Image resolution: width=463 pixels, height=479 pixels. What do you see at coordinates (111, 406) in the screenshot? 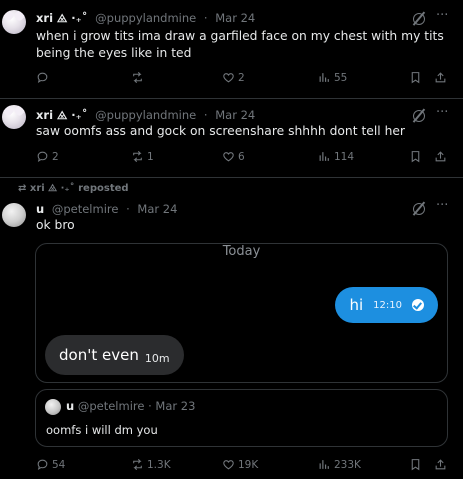
I see `quoted-handle: @petelmire` at bounding box center [111, 406].